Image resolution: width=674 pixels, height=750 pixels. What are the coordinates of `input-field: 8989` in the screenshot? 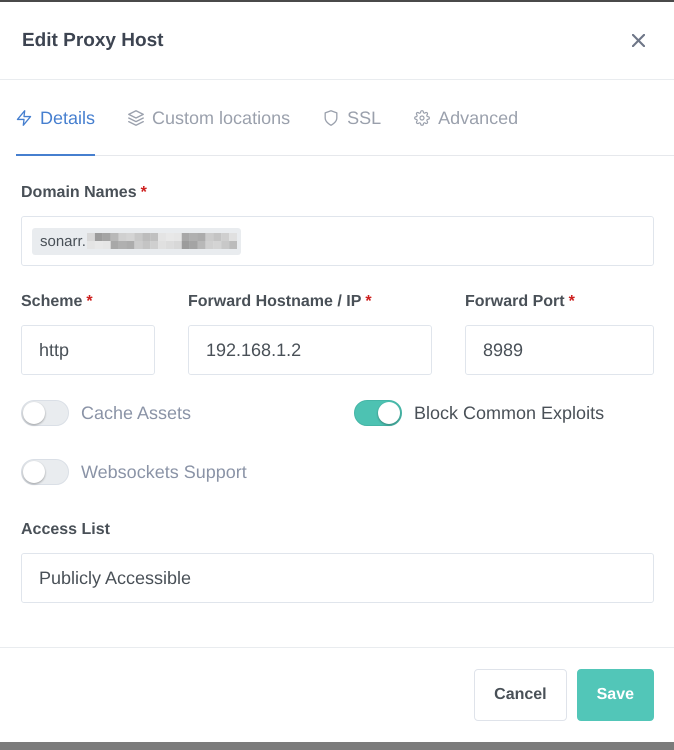 It's located at (559, 350).